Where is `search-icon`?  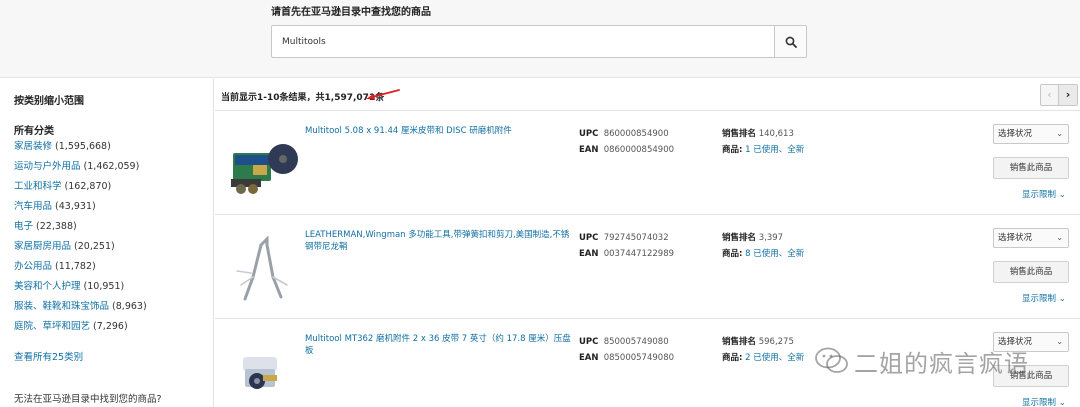 search-icon is located at coordinates (791, 42).